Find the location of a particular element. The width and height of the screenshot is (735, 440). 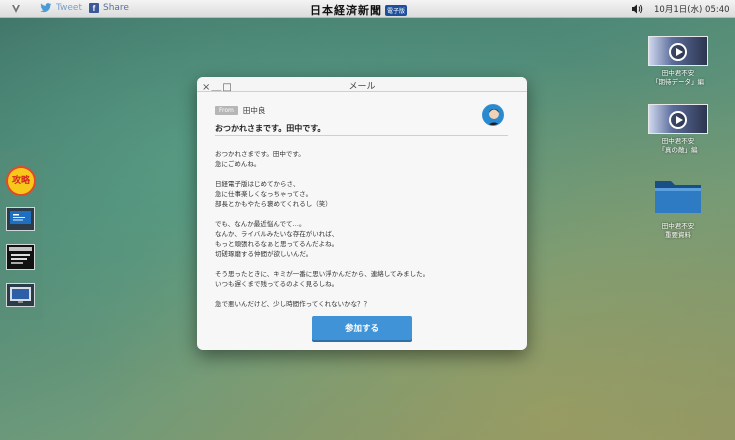

from-row: From 田中良 is located at coordinates (362, 110).